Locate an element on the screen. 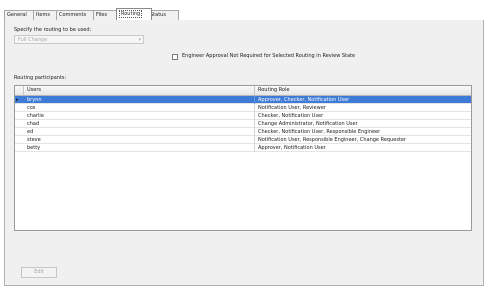  routing-source-label: Specify the routing to be used: is located at coordinates (53, 30).